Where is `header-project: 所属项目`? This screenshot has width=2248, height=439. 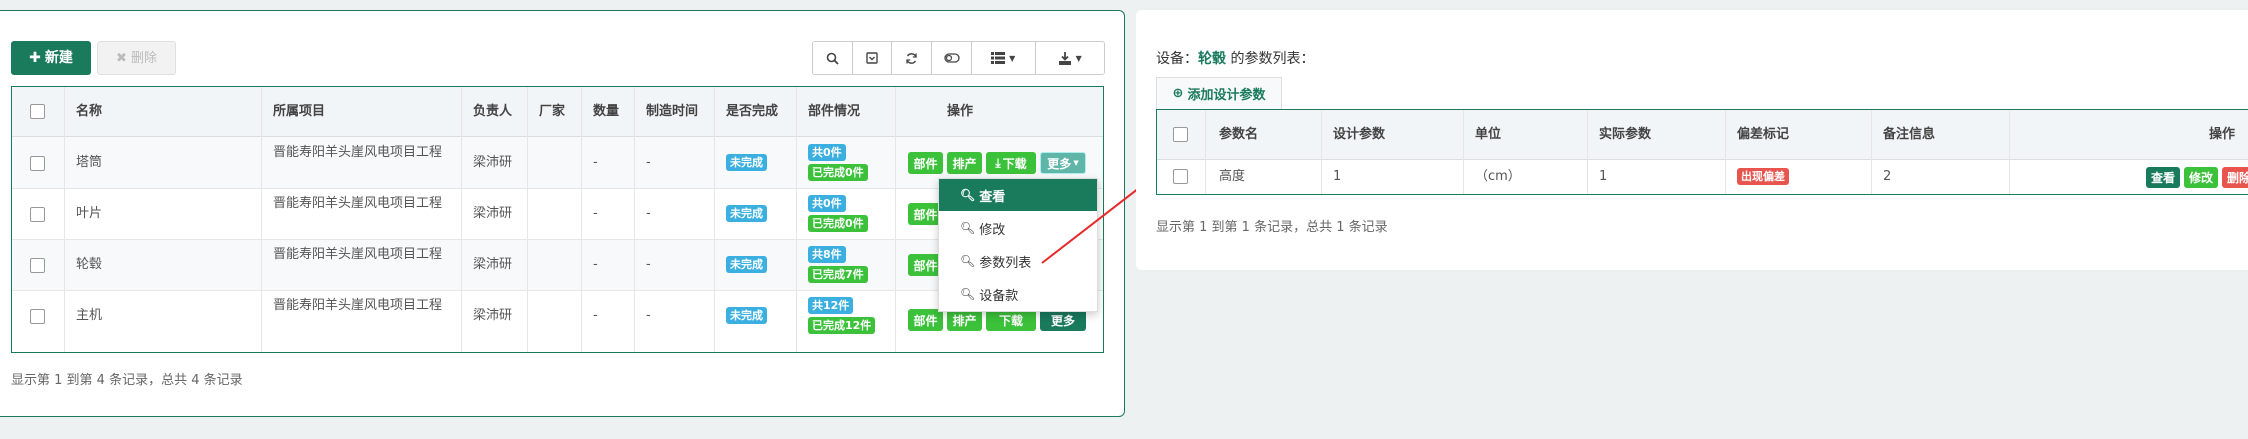 header-project: 所属项目 is located at coordinates (299, 111).